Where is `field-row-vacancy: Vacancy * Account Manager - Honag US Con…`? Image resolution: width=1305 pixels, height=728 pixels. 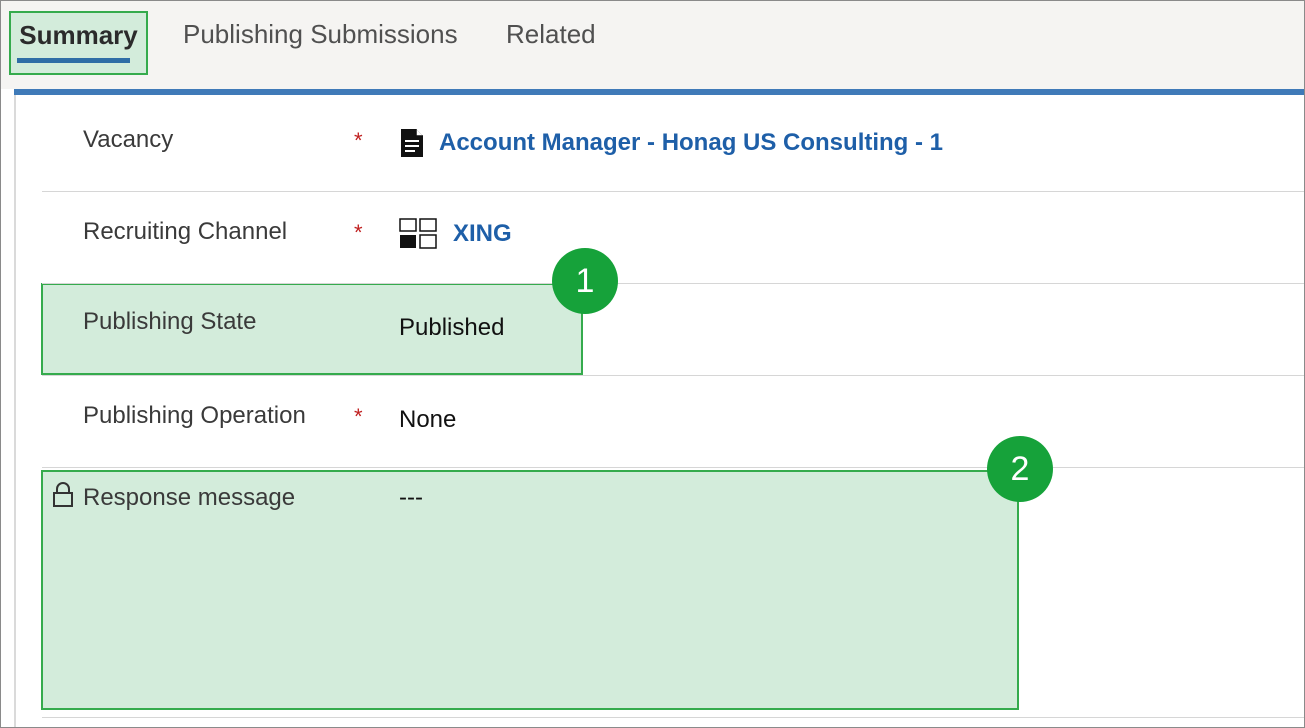
field-row-vacancy: Vacancy * Account Manager - Honag US Con… is located at coordinates (673, 146).